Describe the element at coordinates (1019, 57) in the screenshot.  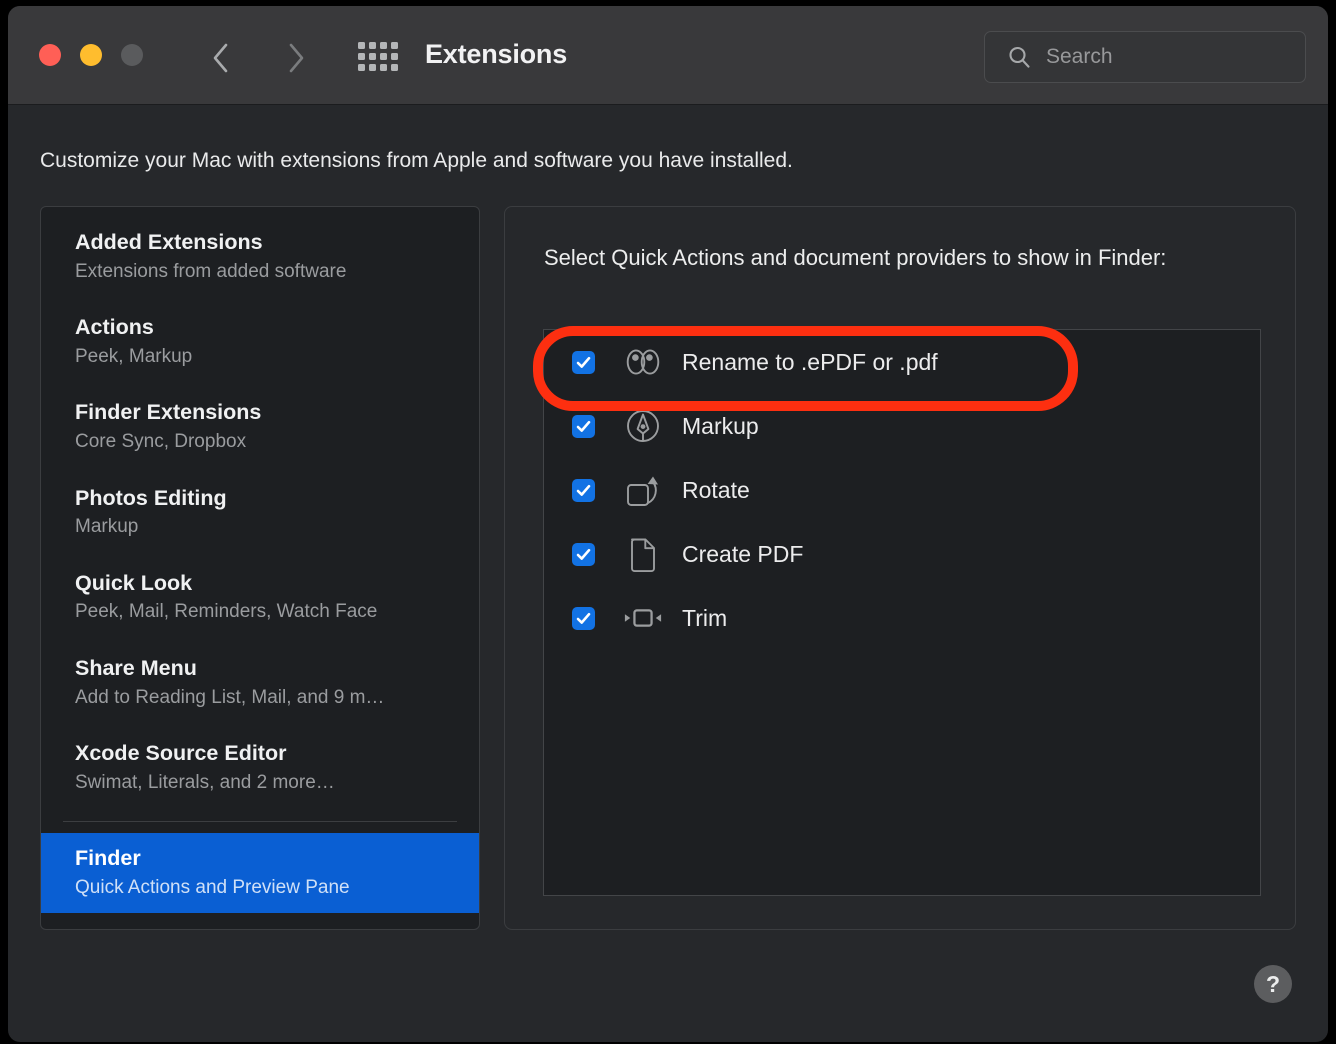
I see `search-icon` at that location.